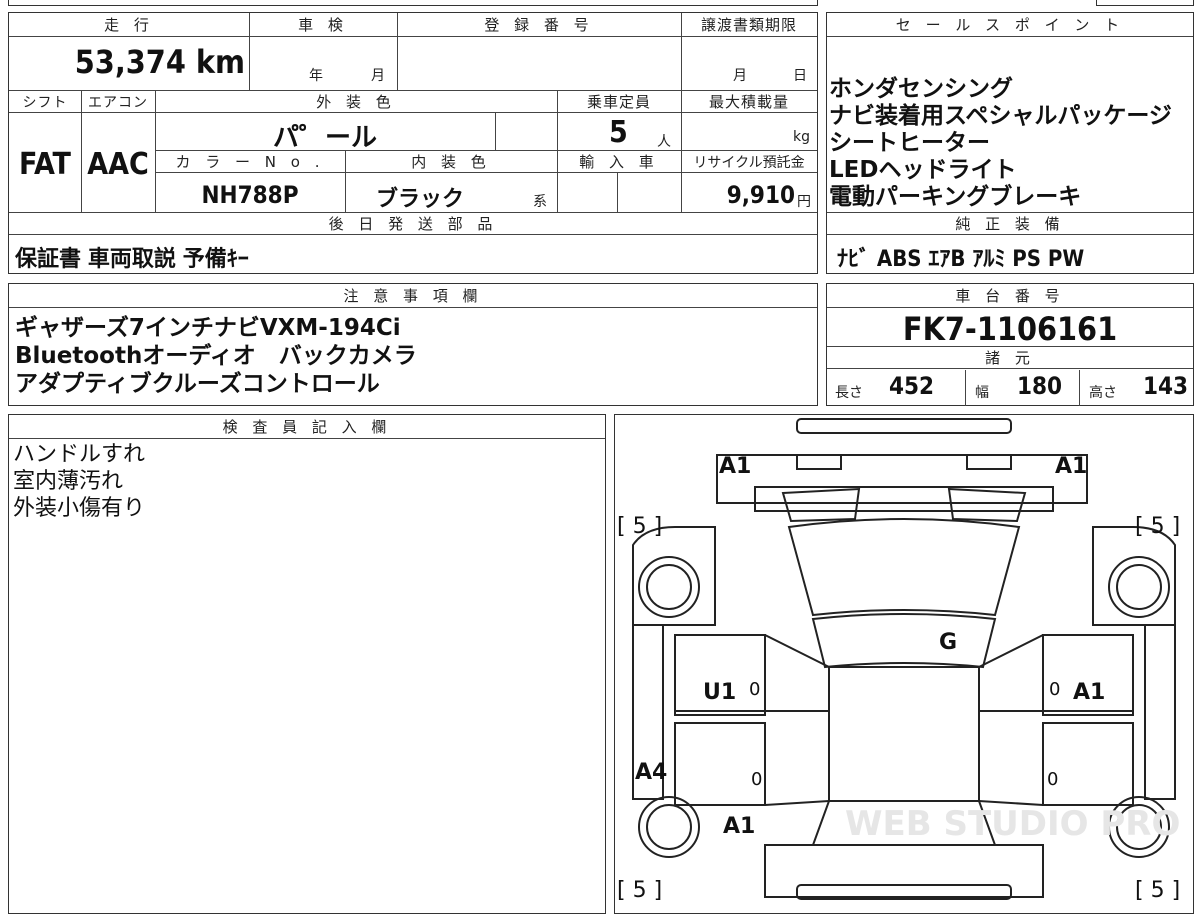 The width and height of the screenshot is (1200, 914). I want to click on left-mirror, so click(821, 505).